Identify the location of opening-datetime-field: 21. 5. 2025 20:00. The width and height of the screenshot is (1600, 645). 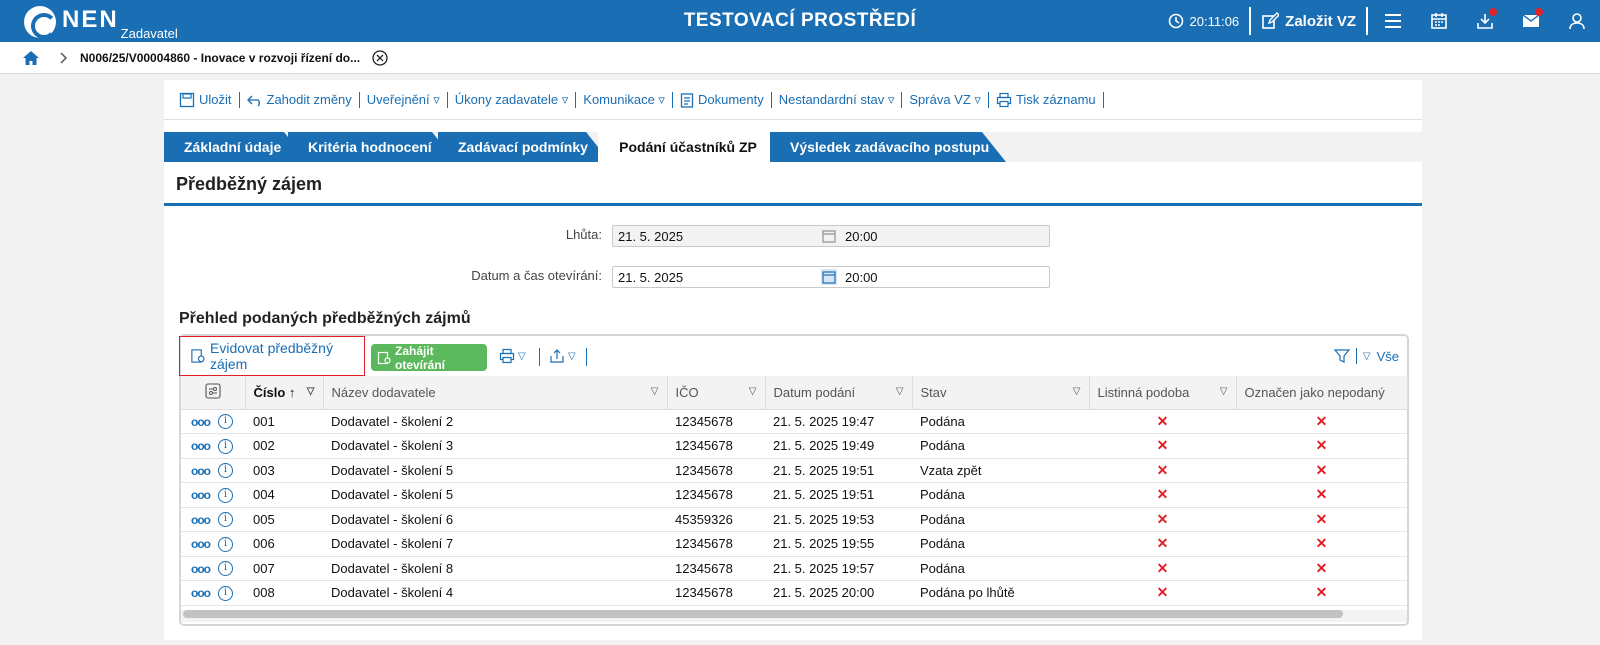
(831, 277).